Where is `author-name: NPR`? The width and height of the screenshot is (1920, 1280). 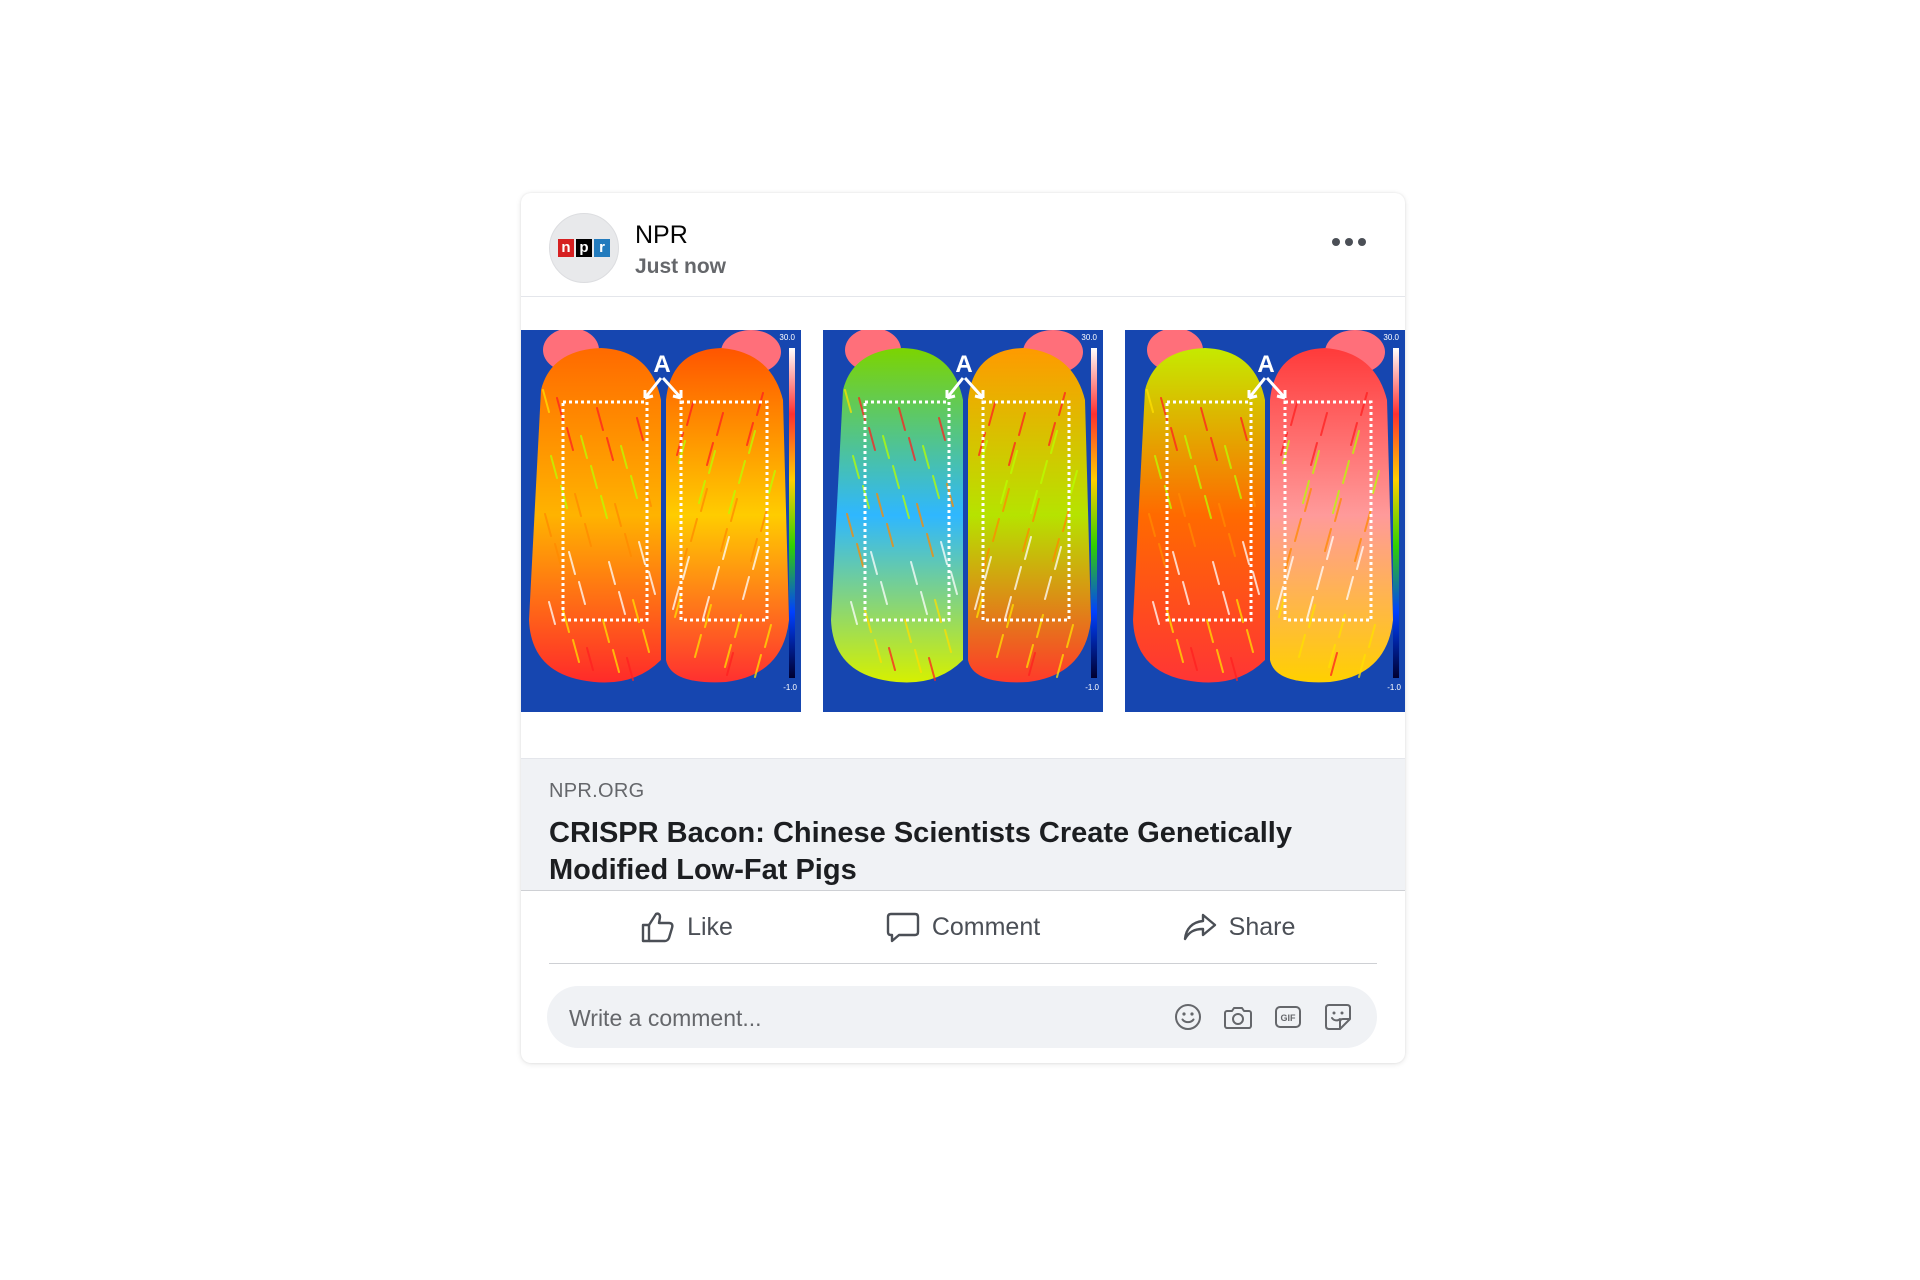 author-name: NPR is located at coordinates (661, 235).